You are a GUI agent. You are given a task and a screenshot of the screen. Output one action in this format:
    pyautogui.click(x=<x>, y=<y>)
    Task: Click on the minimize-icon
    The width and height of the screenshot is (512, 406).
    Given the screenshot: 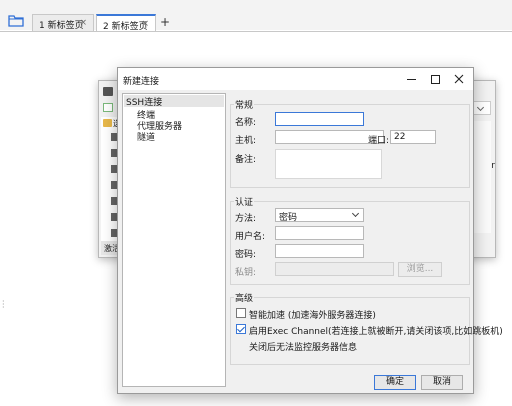 What is the action you would take?
    pyautogui.click(x=411, y=79)
    